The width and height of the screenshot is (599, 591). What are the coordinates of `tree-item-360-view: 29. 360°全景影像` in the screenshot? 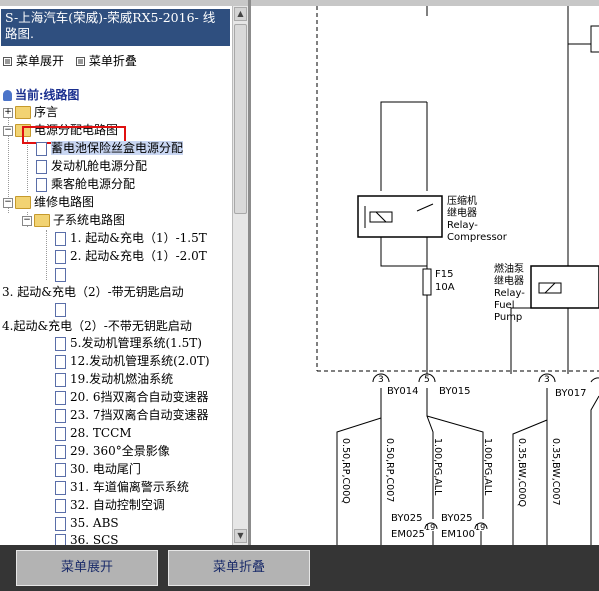 It's located at (112, 451).